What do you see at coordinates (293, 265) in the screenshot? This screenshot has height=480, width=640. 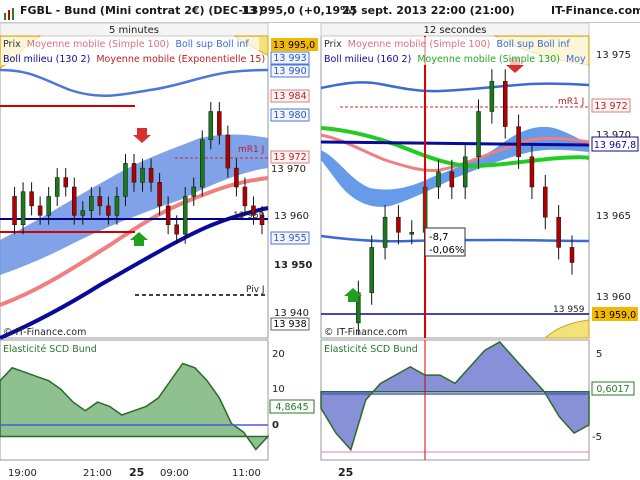 I see `left-ytick-13950: 13 950` at bounding box center [293, 265].